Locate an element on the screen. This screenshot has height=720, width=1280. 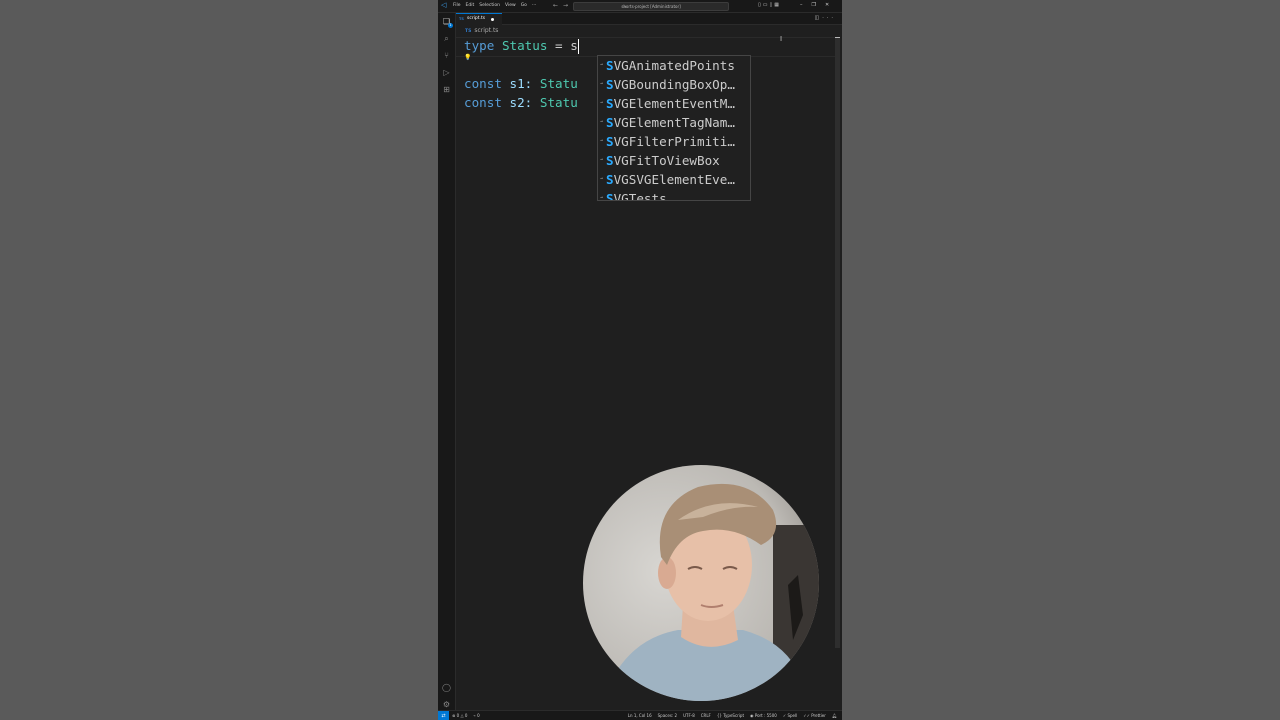
suggestion-item: ⊸ SVGAnimatedPoints is located at coordinates (674, 65).